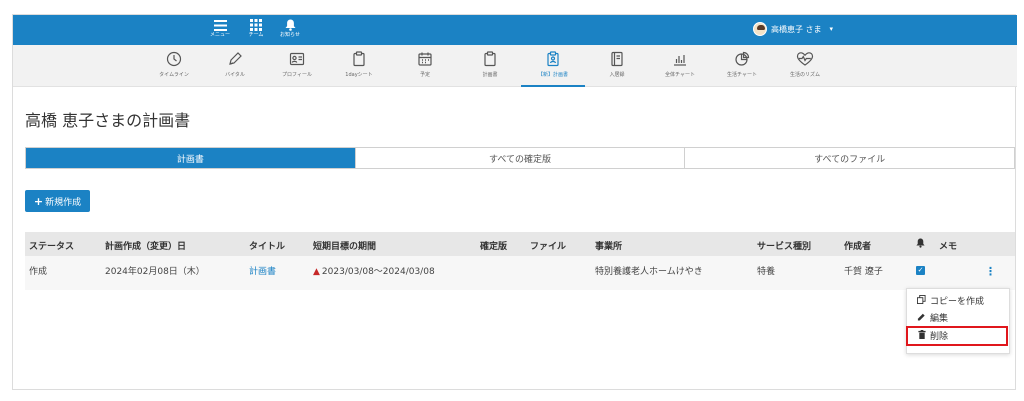  What do you see at coordinates (796, 29) in the screenshot?
I see `user-name: 高橋恵子 さま` at bounding box center [796, 29].